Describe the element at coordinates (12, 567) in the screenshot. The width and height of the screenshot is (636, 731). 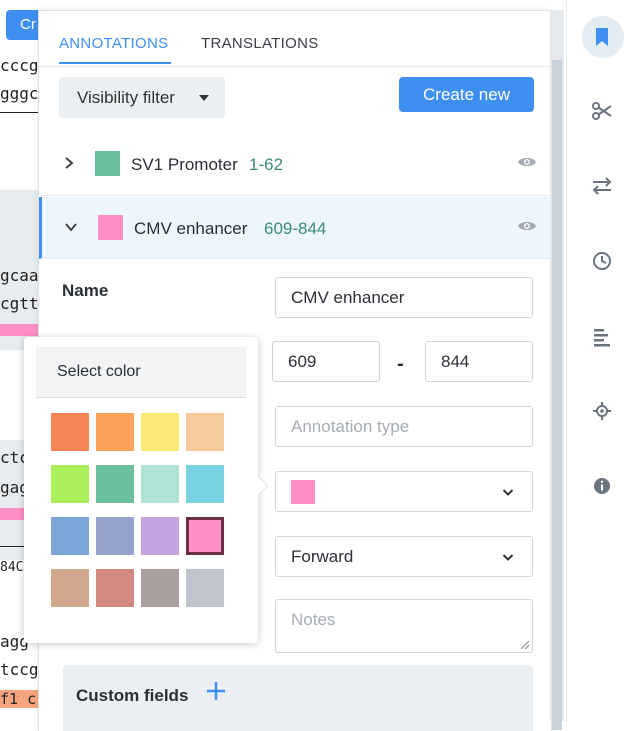
I see `sequence-tick-label: 84C` at that location.